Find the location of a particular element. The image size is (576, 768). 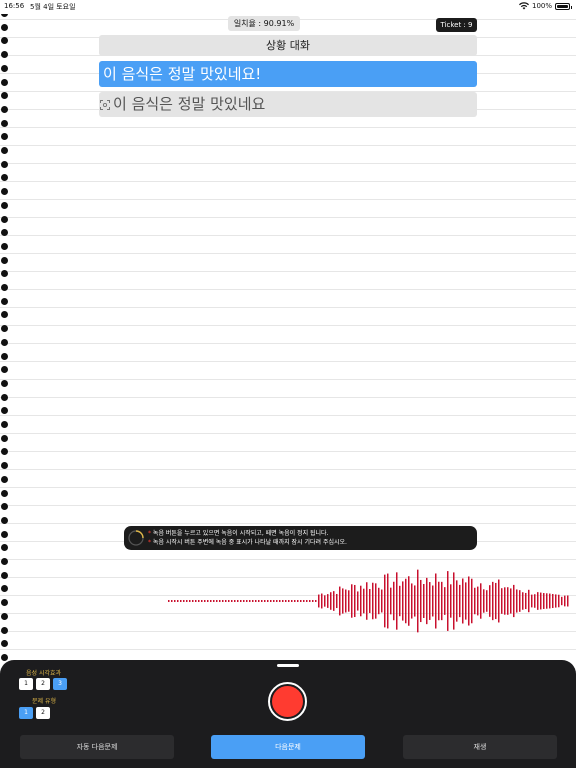

auto-next-button: 자동 다음문제 is located at coordinates (97, 747).